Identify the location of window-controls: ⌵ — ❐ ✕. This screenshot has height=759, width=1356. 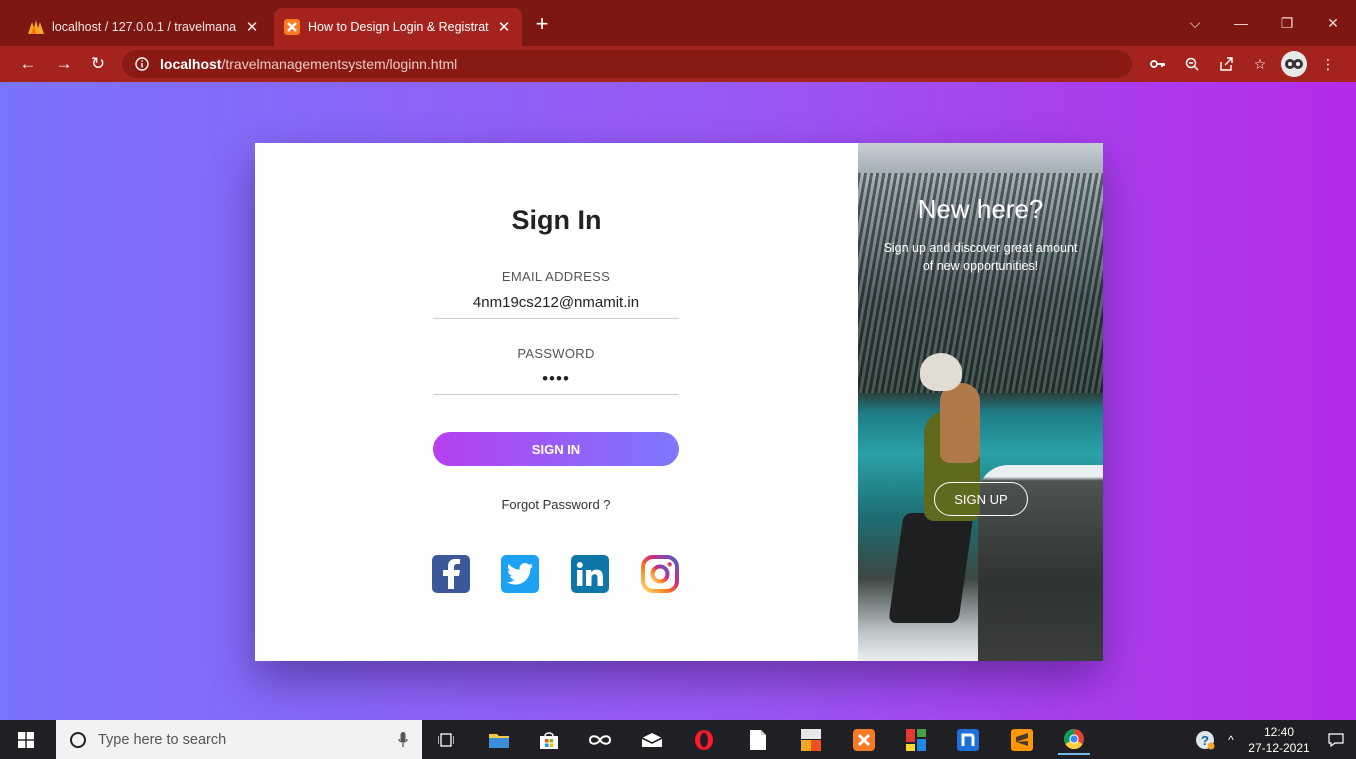
(1264, 23).